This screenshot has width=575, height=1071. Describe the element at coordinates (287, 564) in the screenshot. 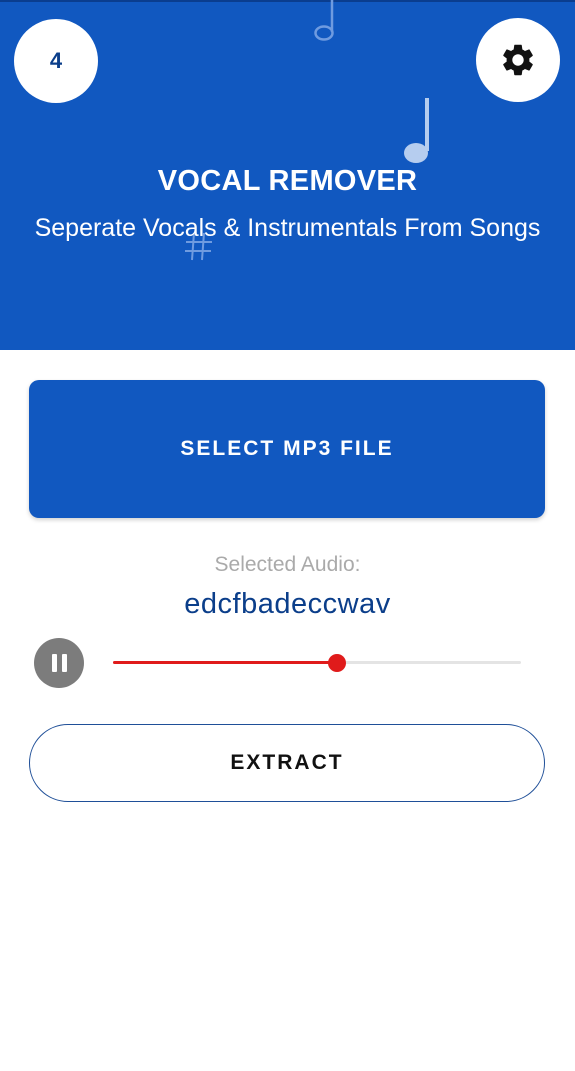

I see `selected-audio-label: Selected Audio:` at that location.